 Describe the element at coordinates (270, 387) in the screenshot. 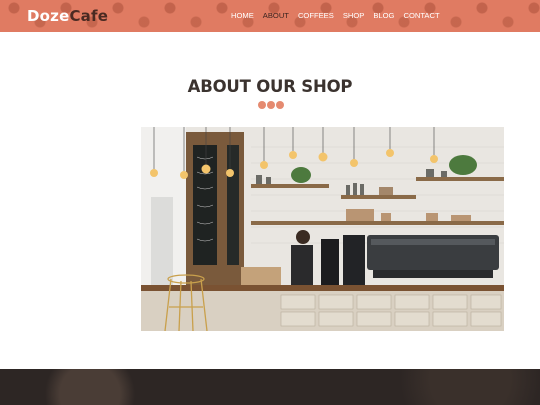

I see `footer-background-band` at that location.